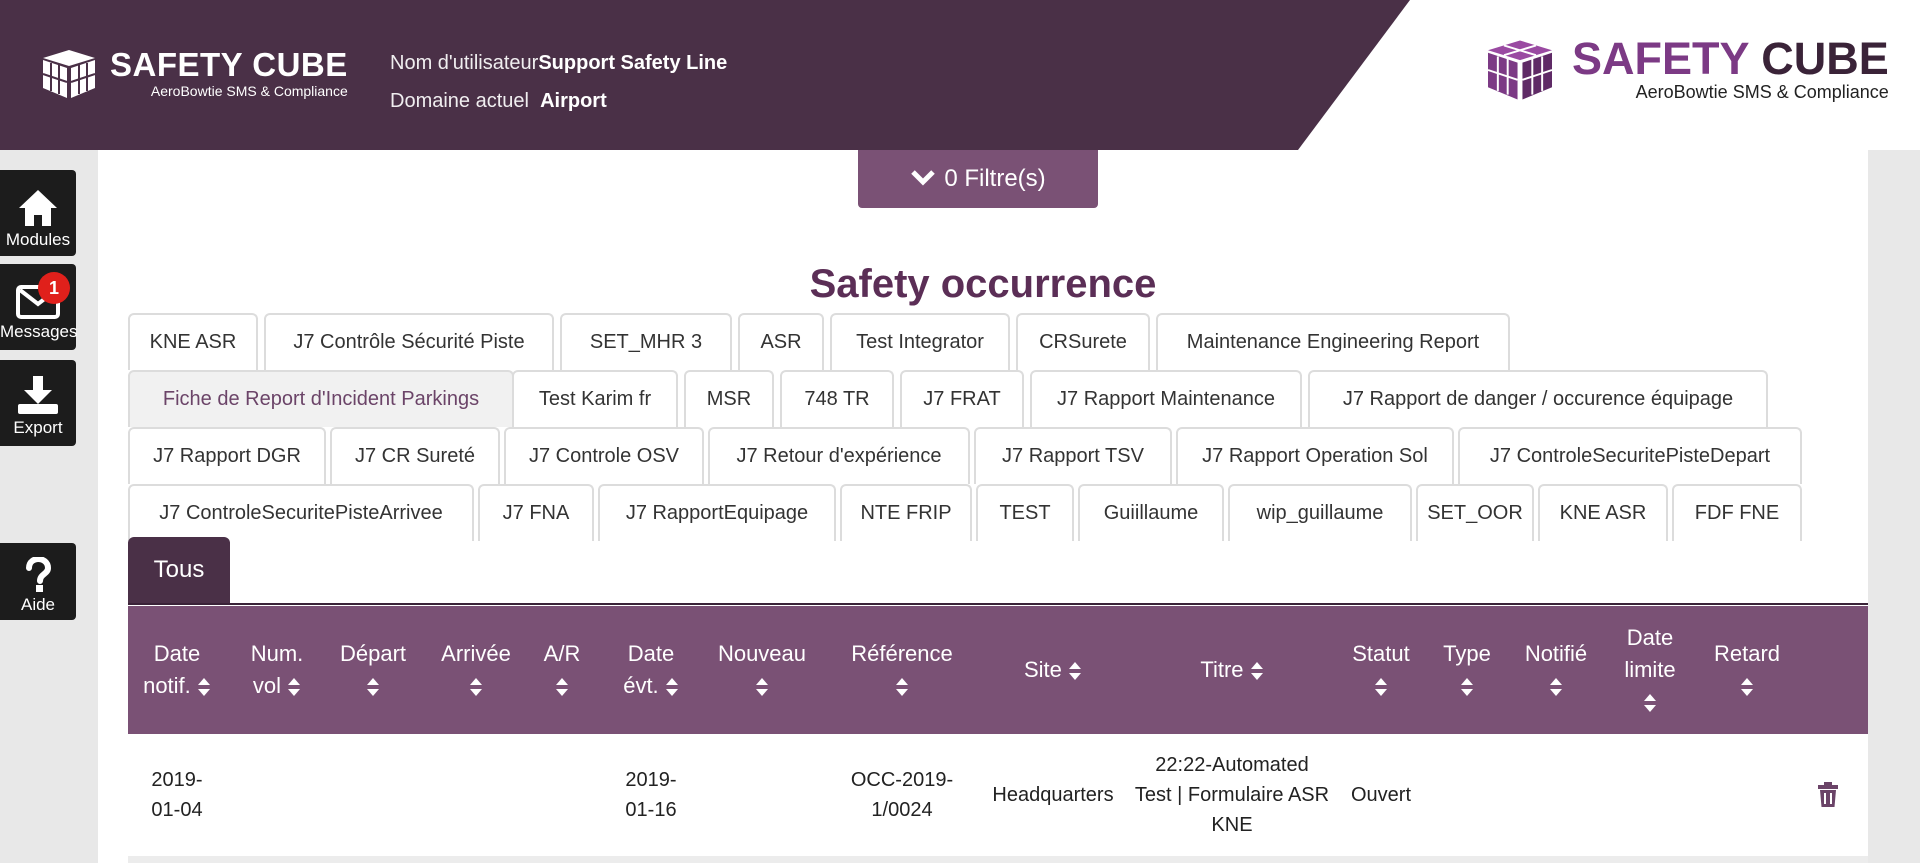 This screenshot has height=863, width=1920. I want to click on column-header-num-vol: Num. vol, so click(277, 670).